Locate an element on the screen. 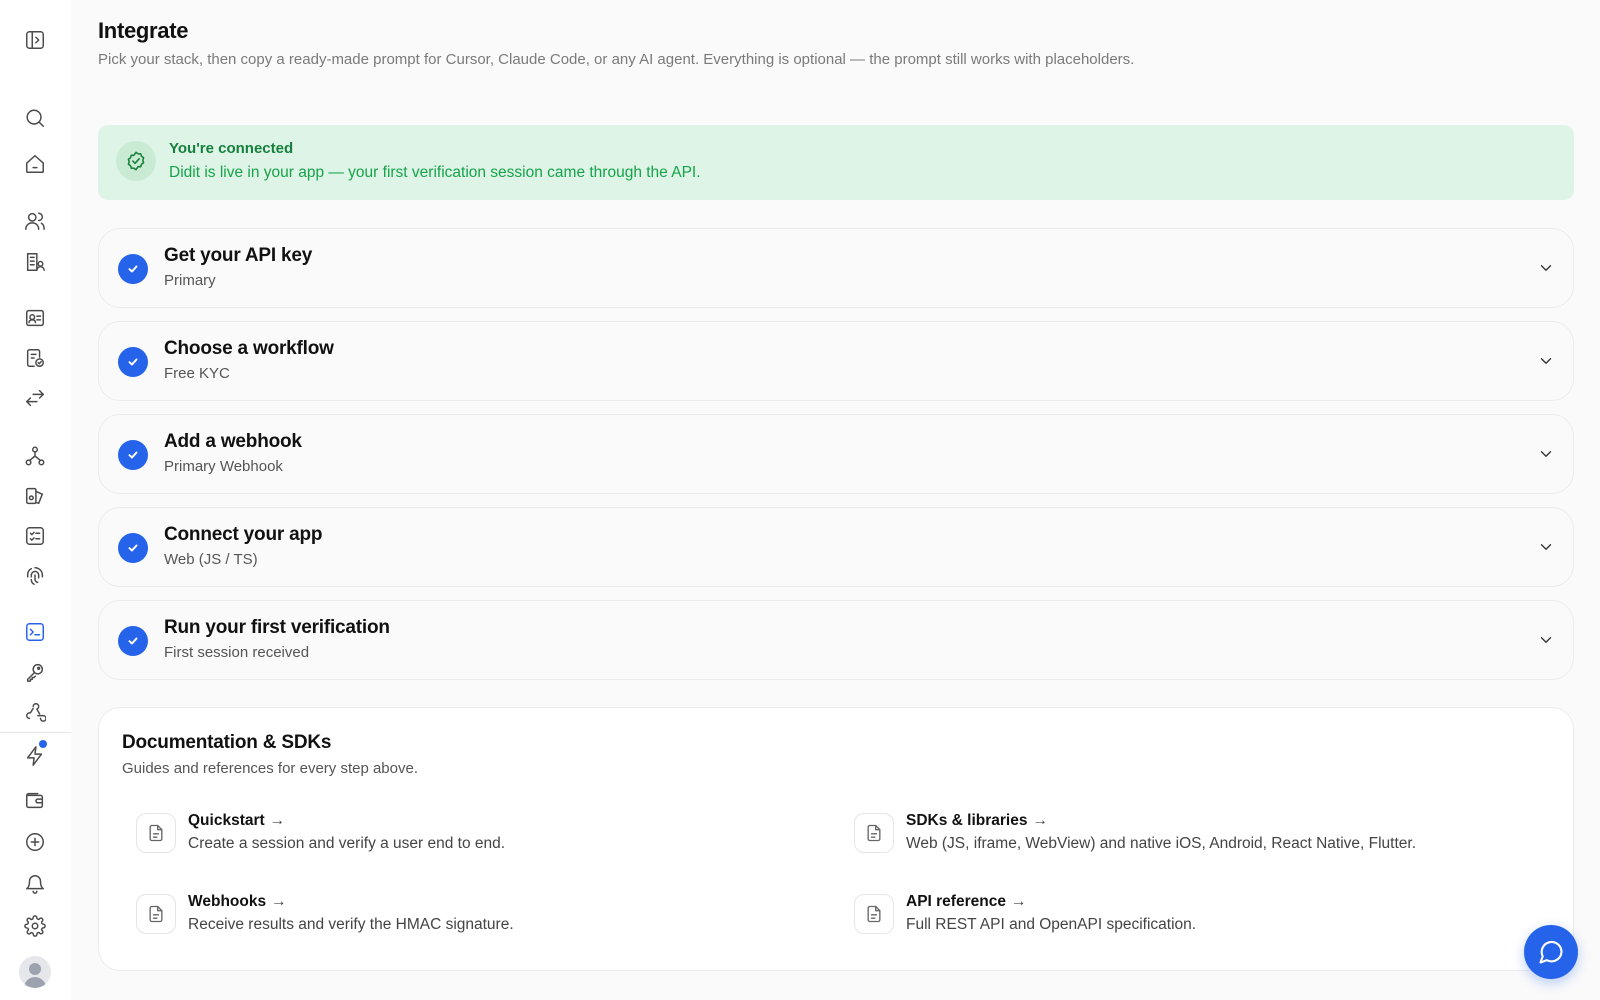 The height and width of the screenshot is (1000, 1600). step-title: Run your first verification is located at coordinates (277, 627).